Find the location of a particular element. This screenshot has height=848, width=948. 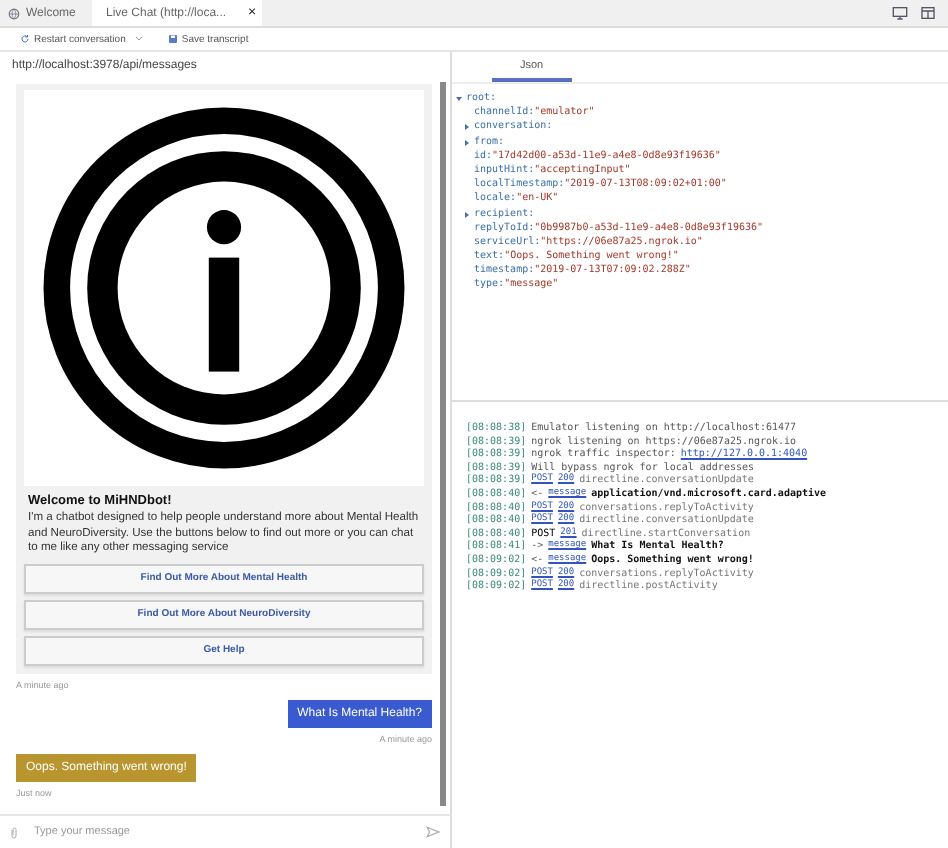

paperclip-icon is located at coordinates (14, 832).